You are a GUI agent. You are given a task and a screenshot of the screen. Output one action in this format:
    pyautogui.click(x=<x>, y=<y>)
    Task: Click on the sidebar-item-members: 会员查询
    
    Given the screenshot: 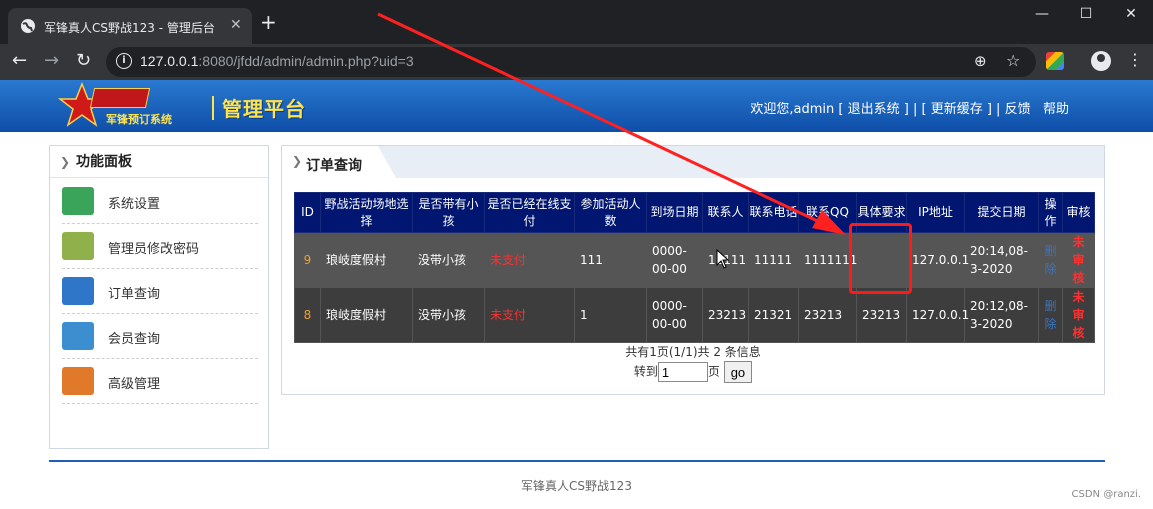 What is the action you would take?
    pyautogui.click(x=160, y=336)
    